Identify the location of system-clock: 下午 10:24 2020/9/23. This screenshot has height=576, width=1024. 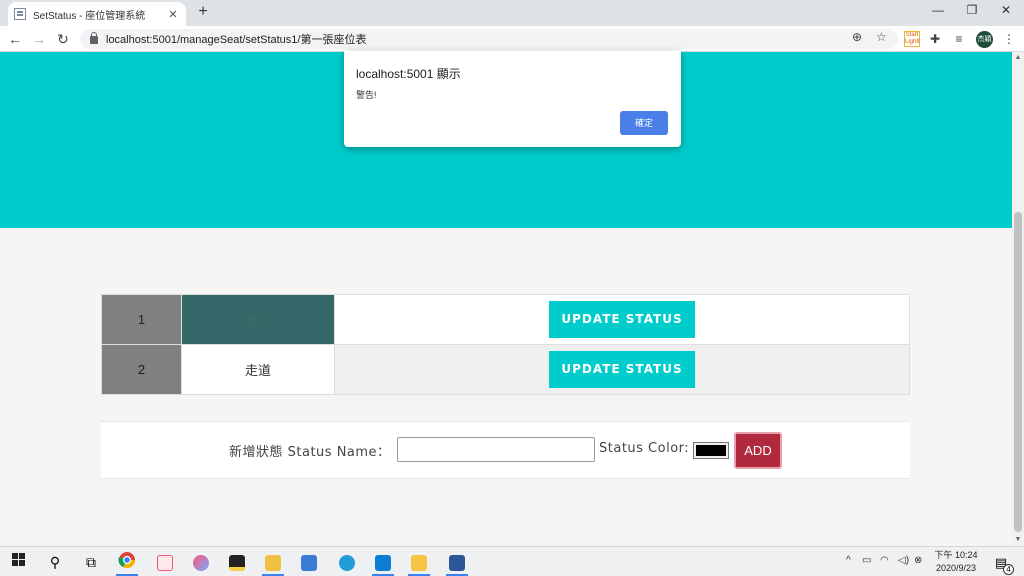
(956, 562).